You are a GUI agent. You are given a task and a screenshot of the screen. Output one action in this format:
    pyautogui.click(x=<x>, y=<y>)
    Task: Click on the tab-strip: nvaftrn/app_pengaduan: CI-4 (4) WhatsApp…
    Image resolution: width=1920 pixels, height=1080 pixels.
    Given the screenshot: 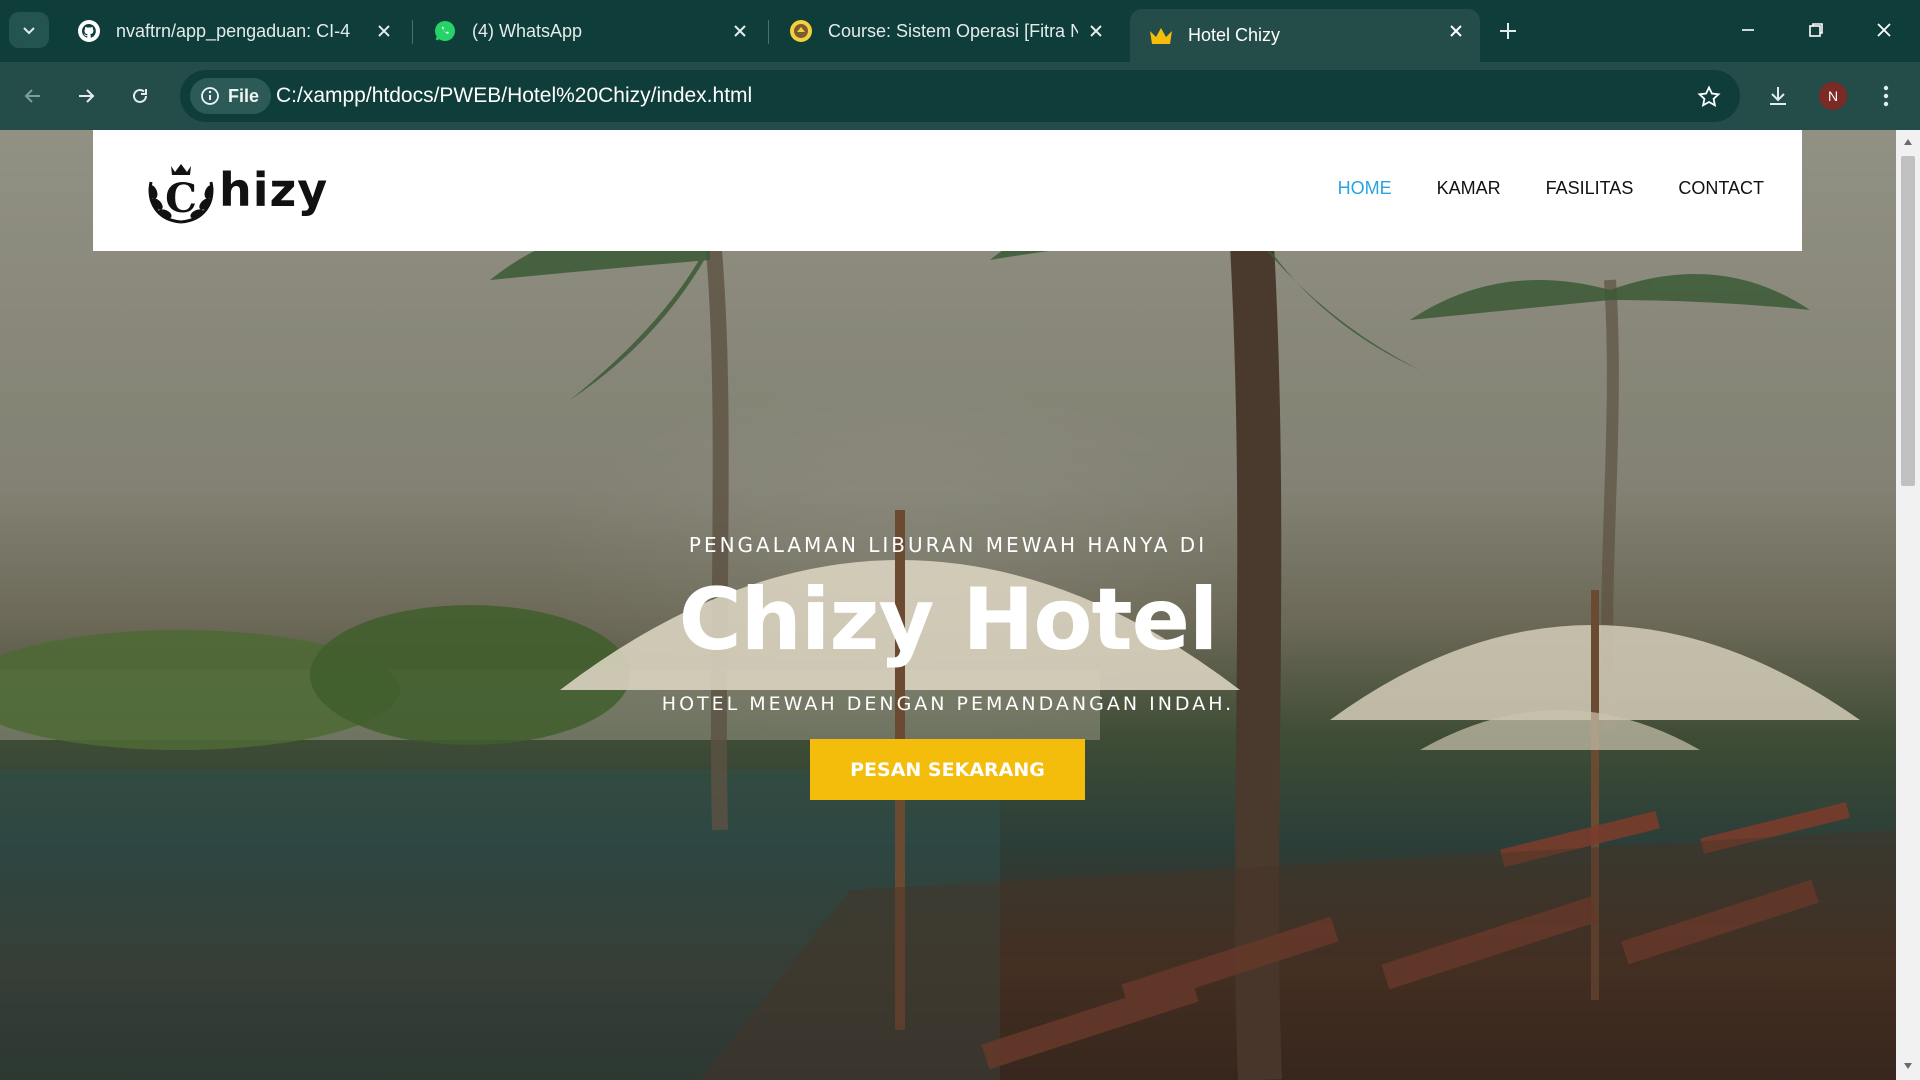 What is the action you would take?
    pyautogui.click(x=960, y=31)
    